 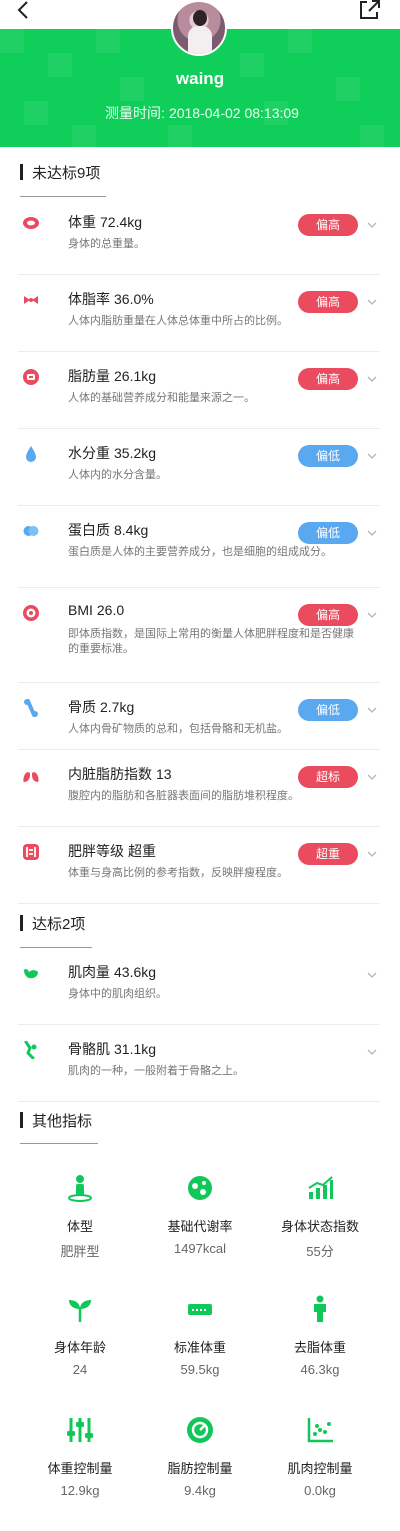 I want to click on other-metric-label: 标准体重, so click(x=199, y=1347).